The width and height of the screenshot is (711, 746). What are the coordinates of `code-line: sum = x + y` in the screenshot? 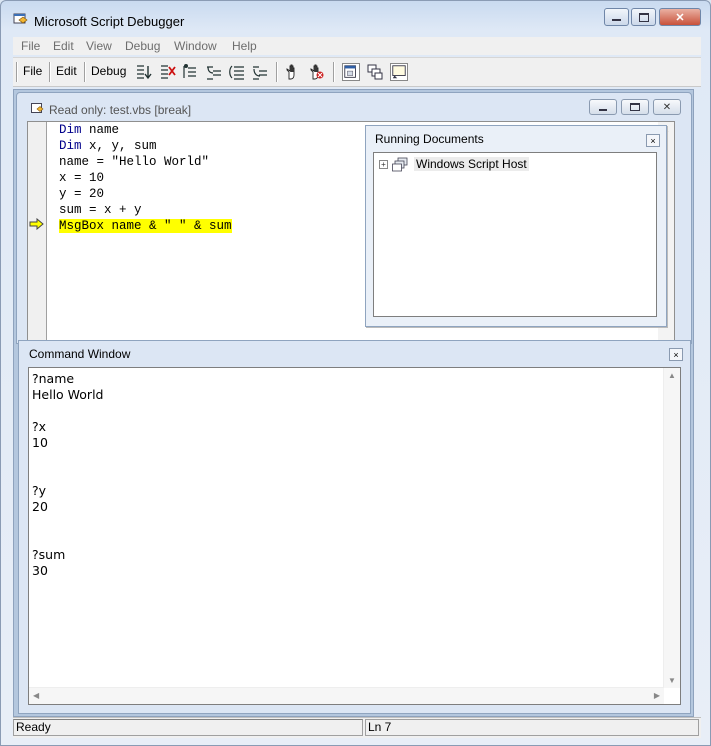 It's located at (100, 210).